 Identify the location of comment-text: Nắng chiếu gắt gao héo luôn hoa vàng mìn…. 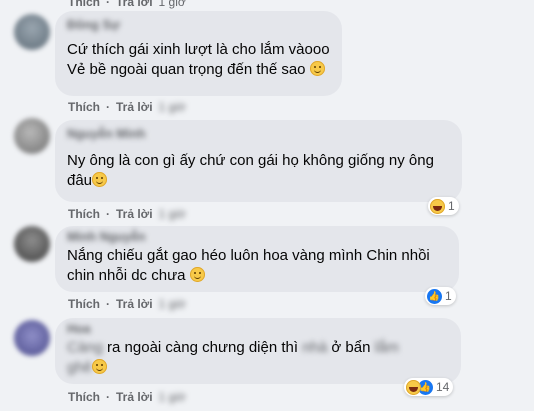
(248, 265).